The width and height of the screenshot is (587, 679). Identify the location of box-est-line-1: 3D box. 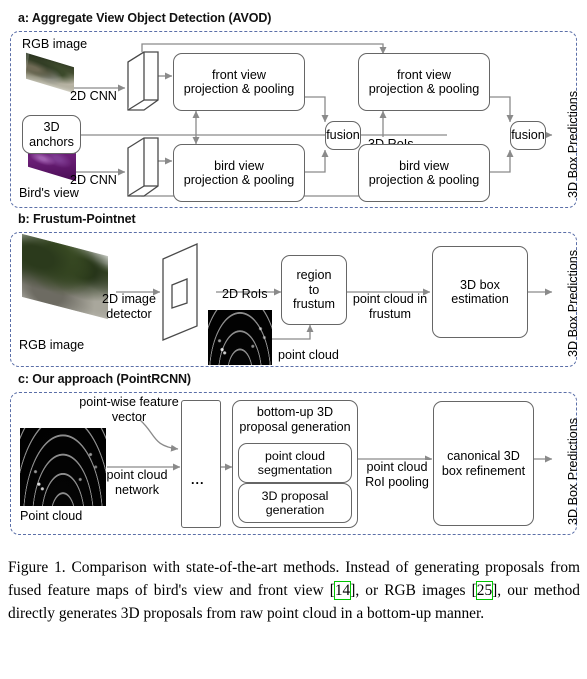
(480, 284).